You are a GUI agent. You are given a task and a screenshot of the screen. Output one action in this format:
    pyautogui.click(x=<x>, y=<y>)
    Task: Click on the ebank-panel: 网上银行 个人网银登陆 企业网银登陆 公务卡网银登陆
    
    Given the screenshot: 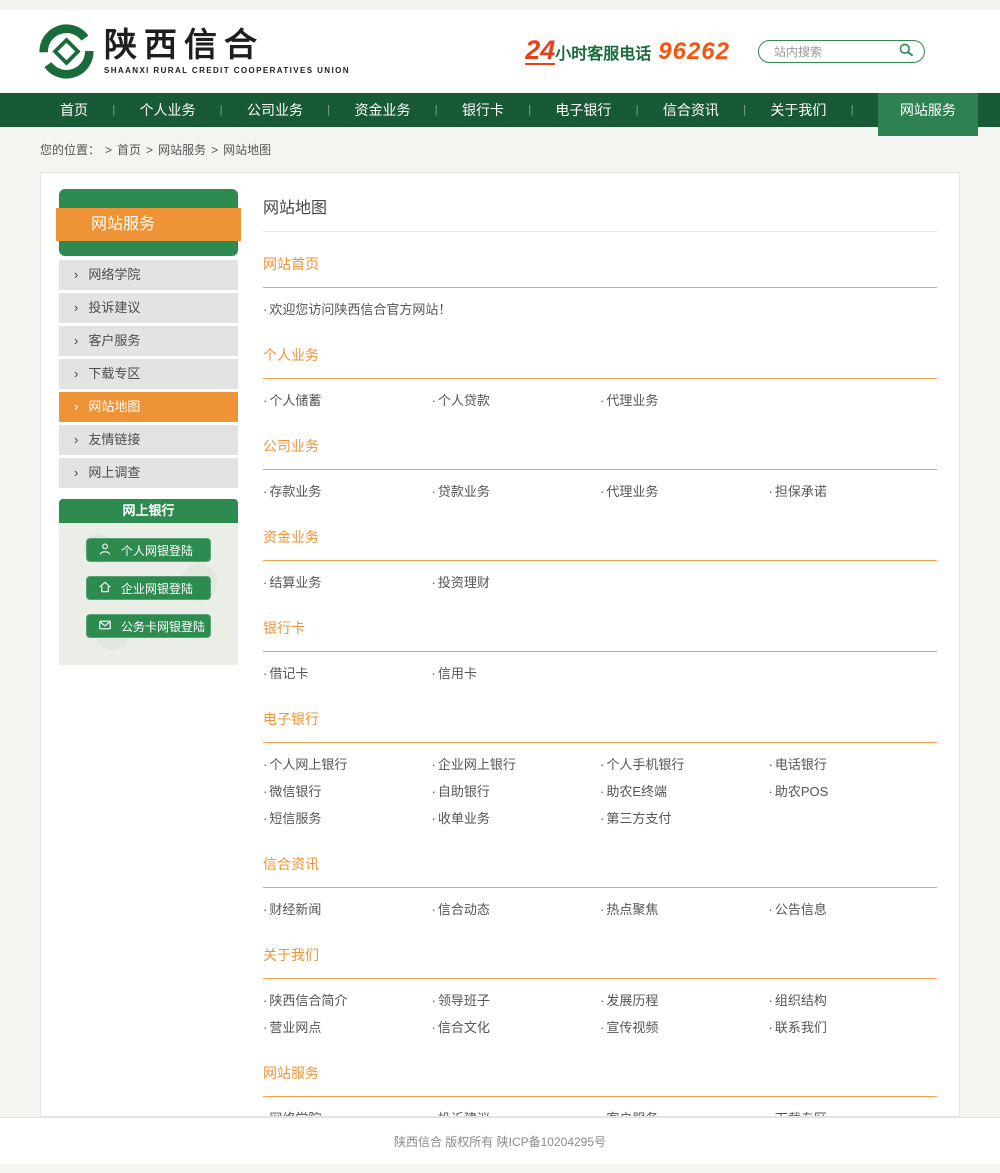 What is the action you would take?
    pyautogui.click(x=148, y=582)
    